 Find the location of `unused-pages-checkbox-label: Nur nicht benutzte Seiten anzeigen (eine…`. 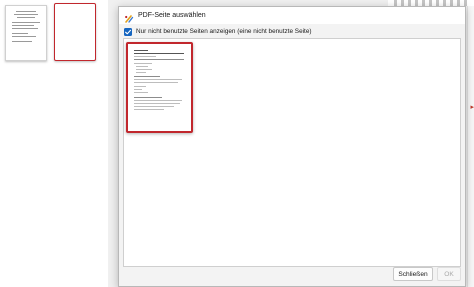

unused-pages-checkbox-label: Nur nicht benutzte Seiten anzeigen (eine… is located at coordinates (224, 31).